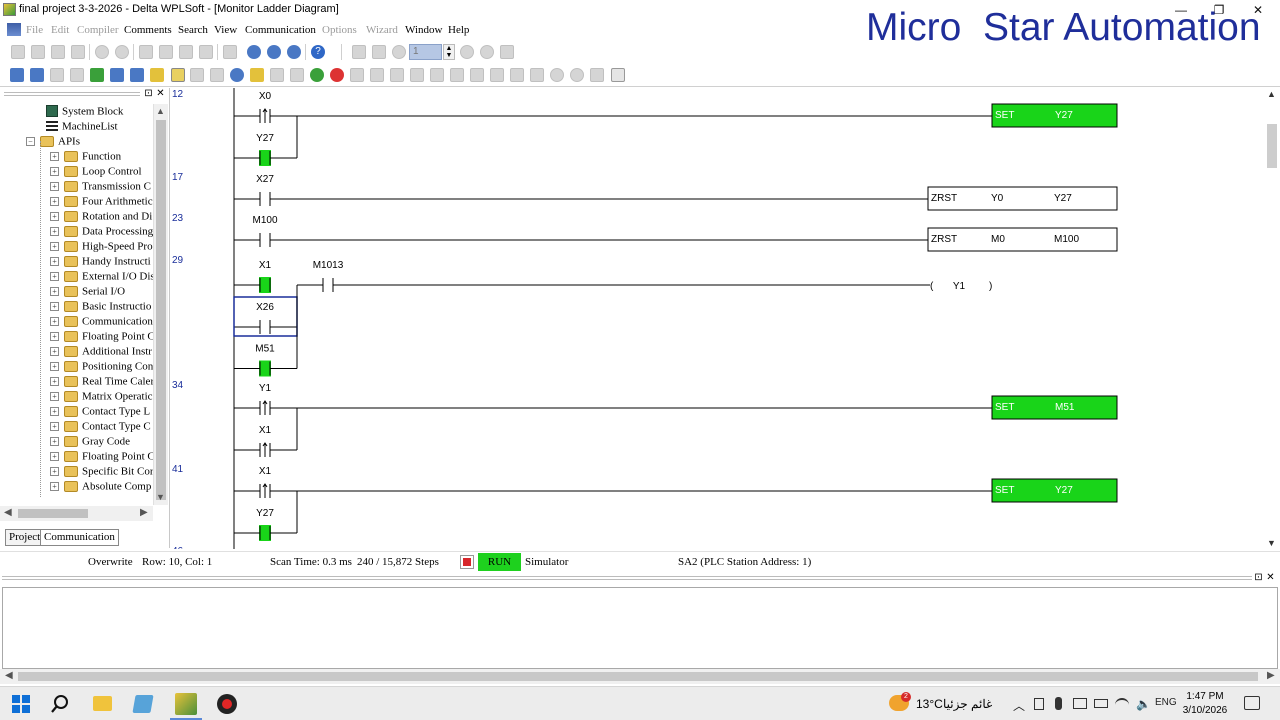 The image size is (1280, 720). What do you see at coordinates (100, 307) in the screenshot?
I see `tree-item: + Basic Instructio` at bounding box center [100, 307].